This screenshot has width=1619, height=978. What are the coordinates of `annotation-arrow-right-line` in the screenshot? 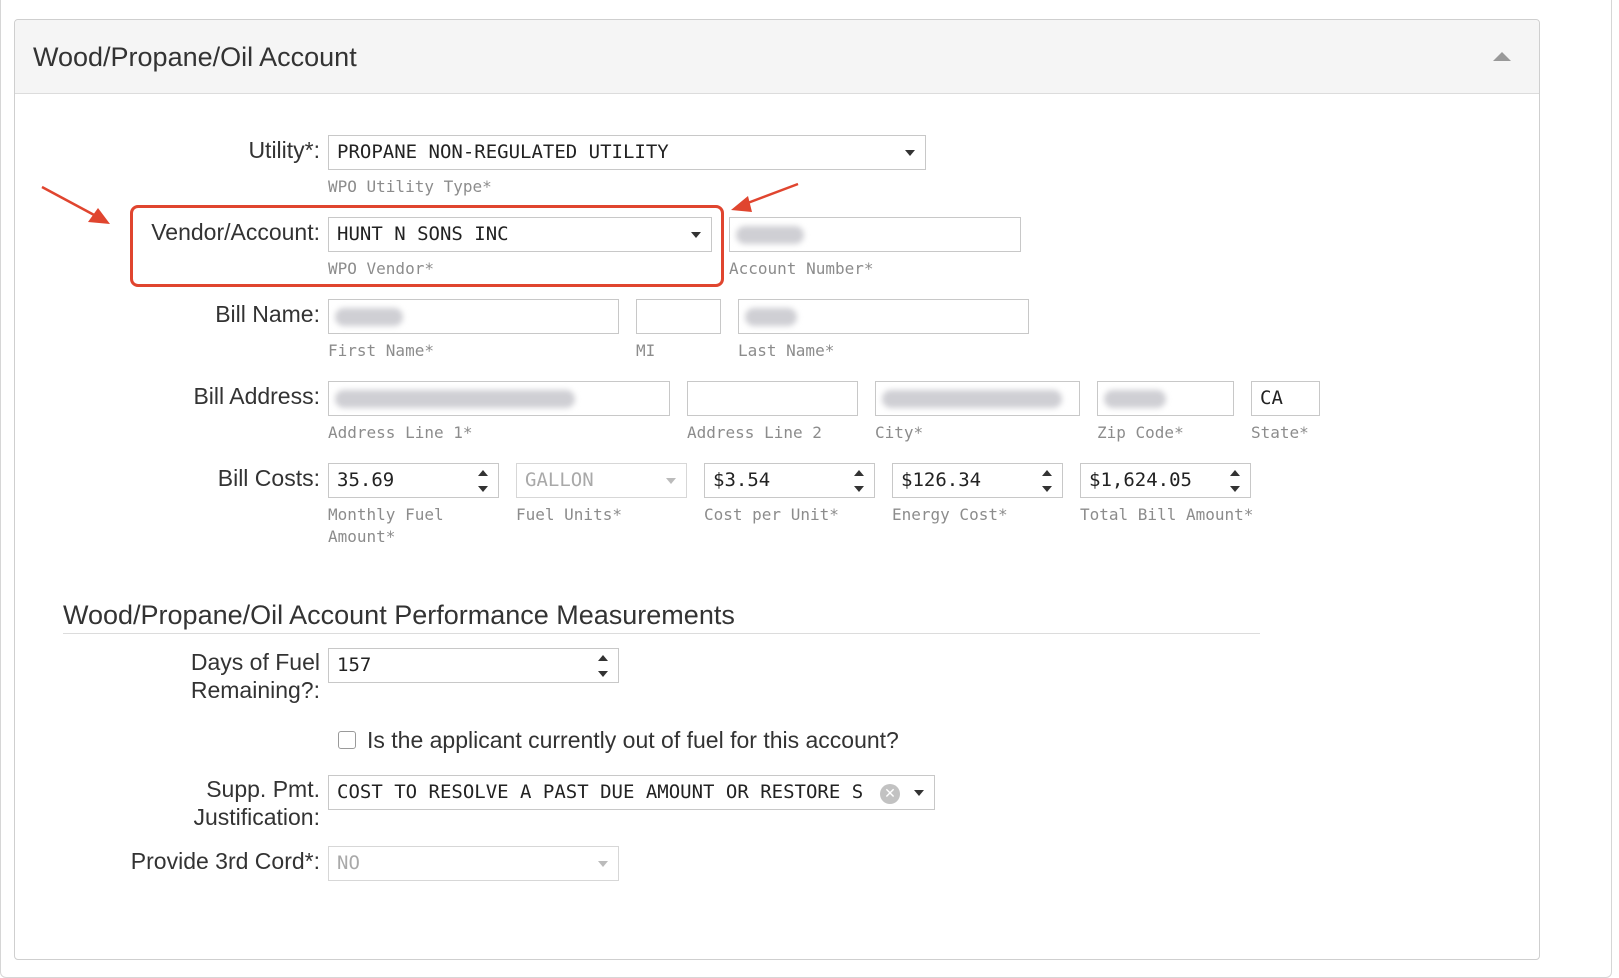 It's located at (771, 194).